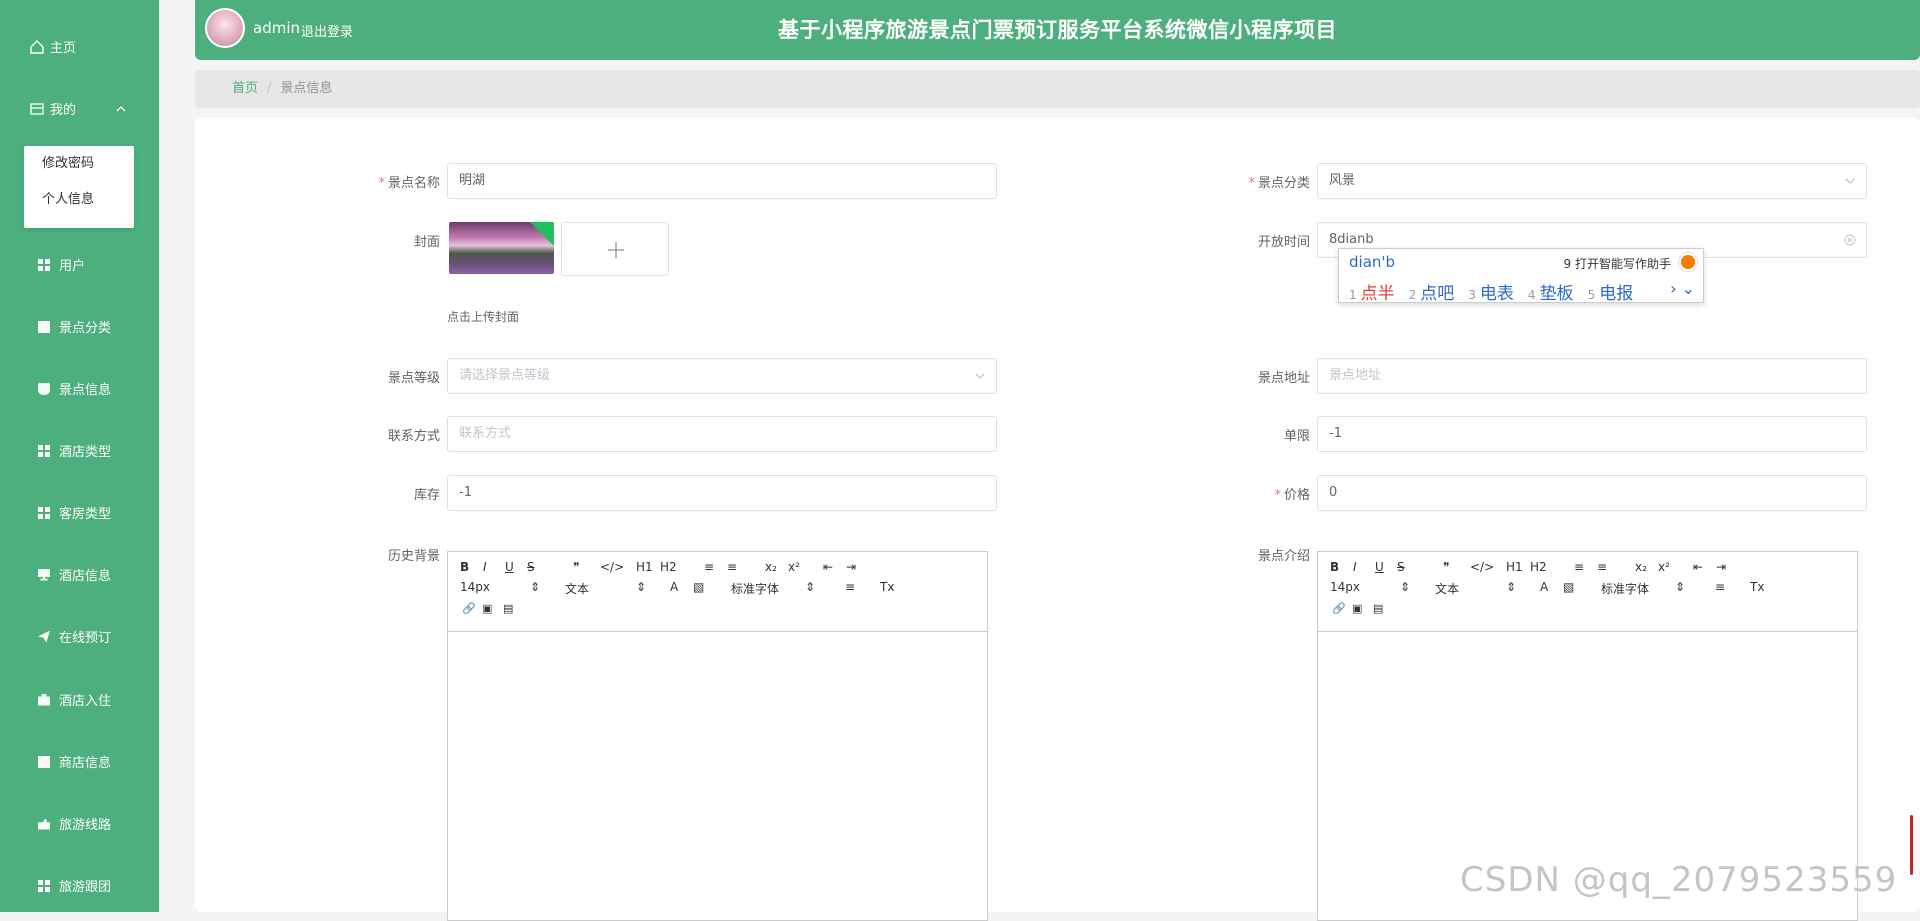  What do you see at coordinates (74, 636) in the screenshot?
I see `sidebar-item-7: 在线预订` at bounding box center [74, 636].